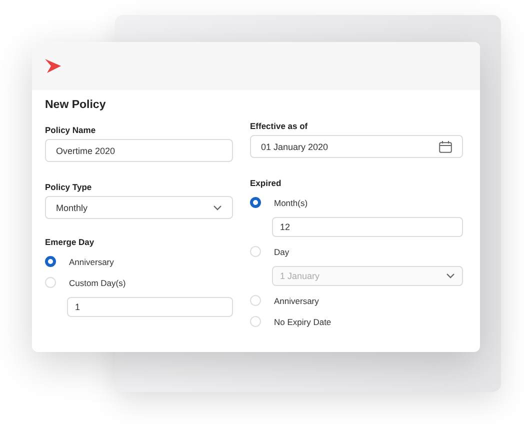 The width and height of the screenshot is (532, 430). Describe the element at coordinates (69, 187) in the screenshot. I see `field-label: Policy Type` at that location.